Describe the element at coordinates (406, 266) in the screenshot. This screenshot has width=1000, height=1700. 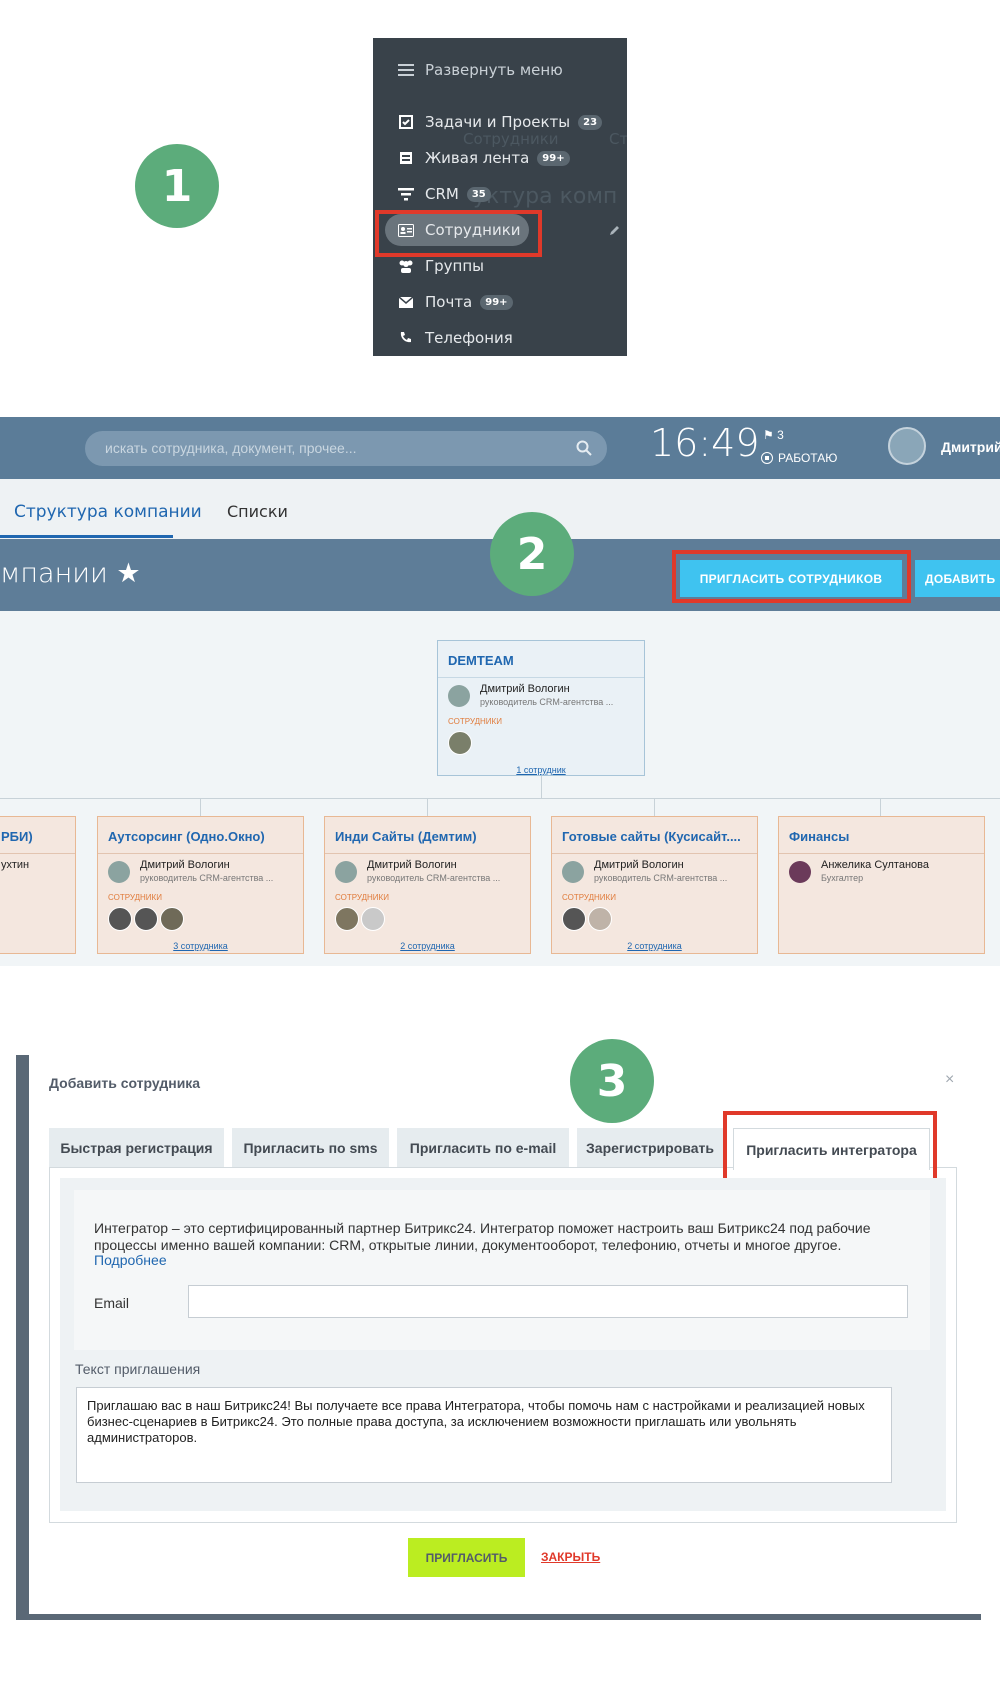
I see `groups-icon` at that location.